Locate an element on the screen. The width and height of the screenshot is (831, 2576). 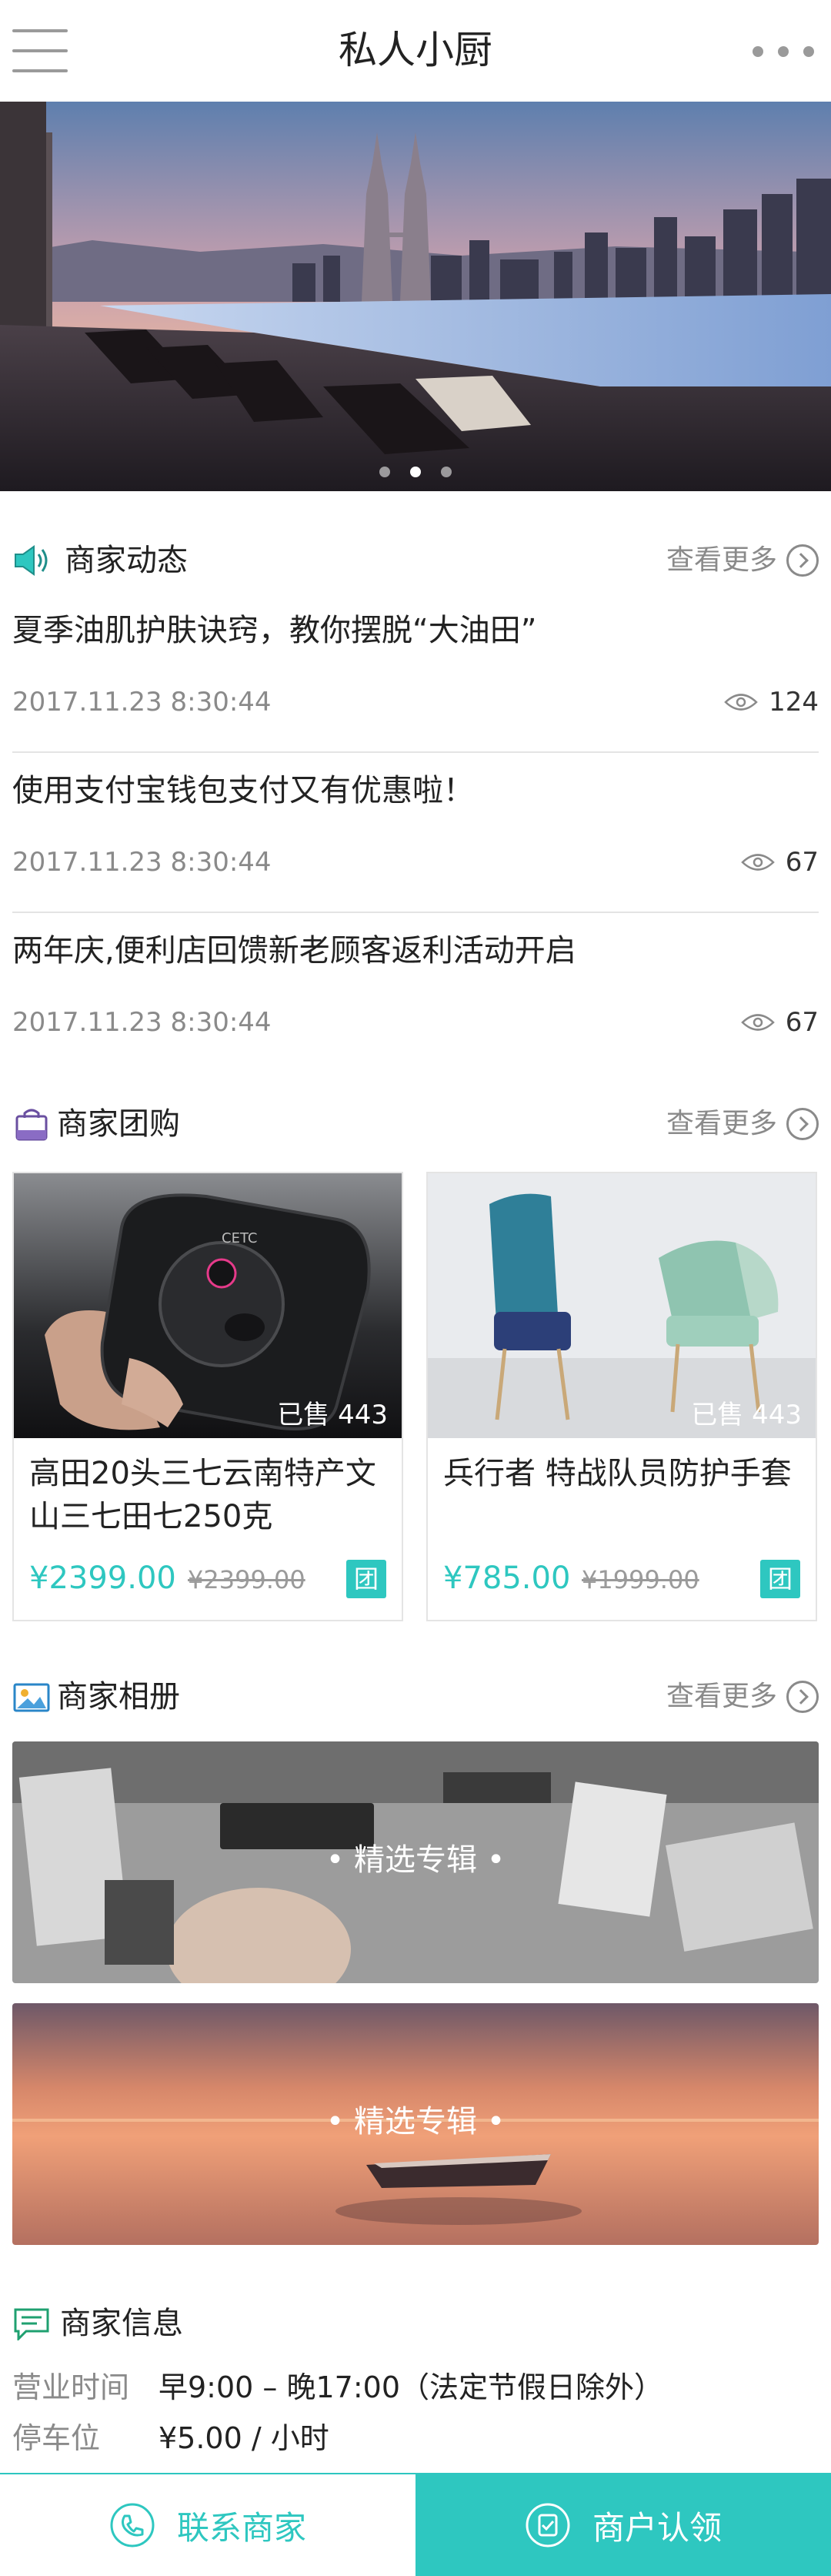
carousel-dot-active is located at coordinates (415, 472).